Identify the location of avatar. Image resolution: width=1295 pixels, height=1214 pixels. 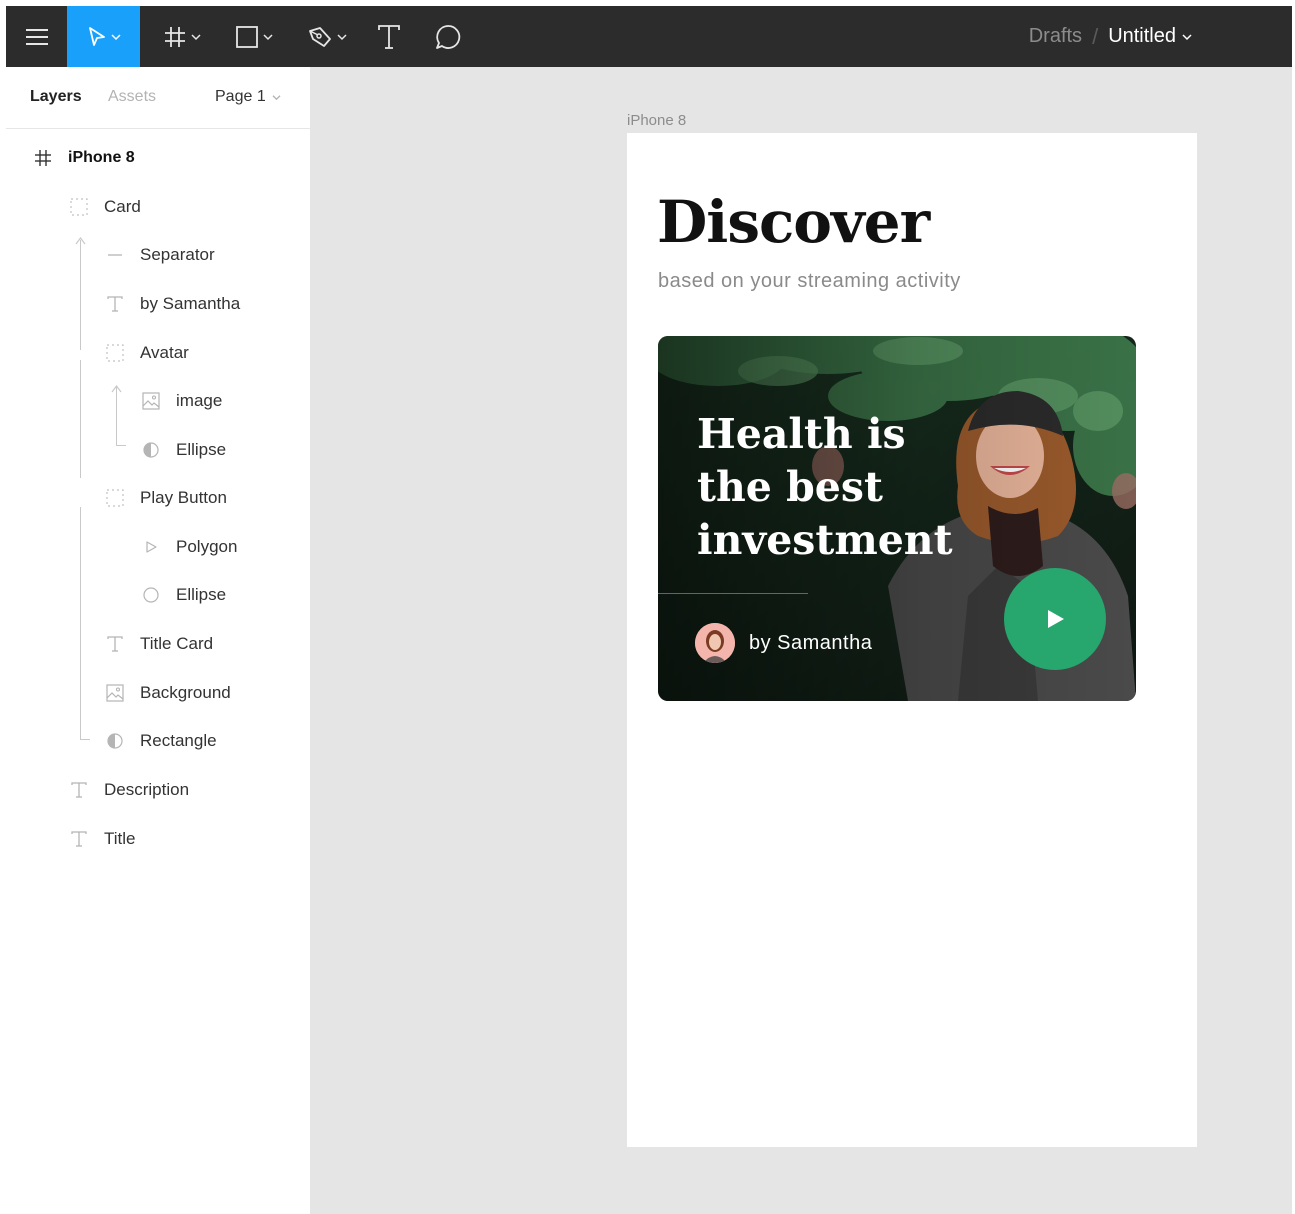
(715, 643).